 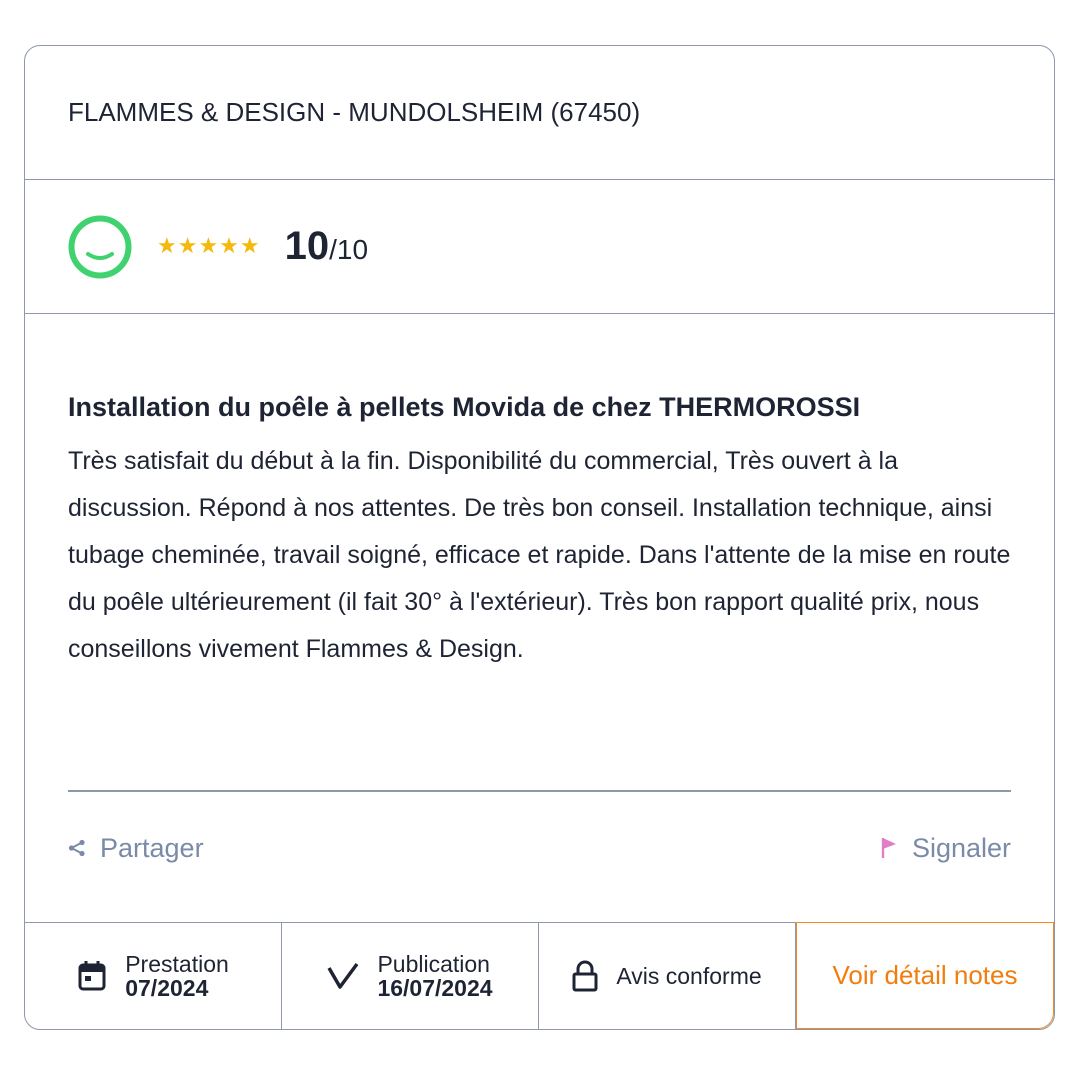 What do you see at coordinates (349, 249) in the screenshot?
I see `score-max: /10` at bounding box center [349, 249].